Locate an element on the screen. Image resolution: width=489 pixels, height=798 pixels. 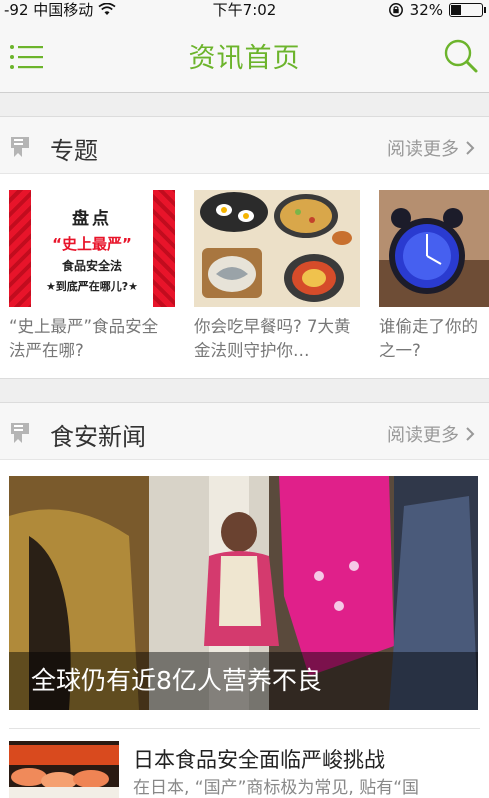
search-icon is located at coordinates (461, 56).